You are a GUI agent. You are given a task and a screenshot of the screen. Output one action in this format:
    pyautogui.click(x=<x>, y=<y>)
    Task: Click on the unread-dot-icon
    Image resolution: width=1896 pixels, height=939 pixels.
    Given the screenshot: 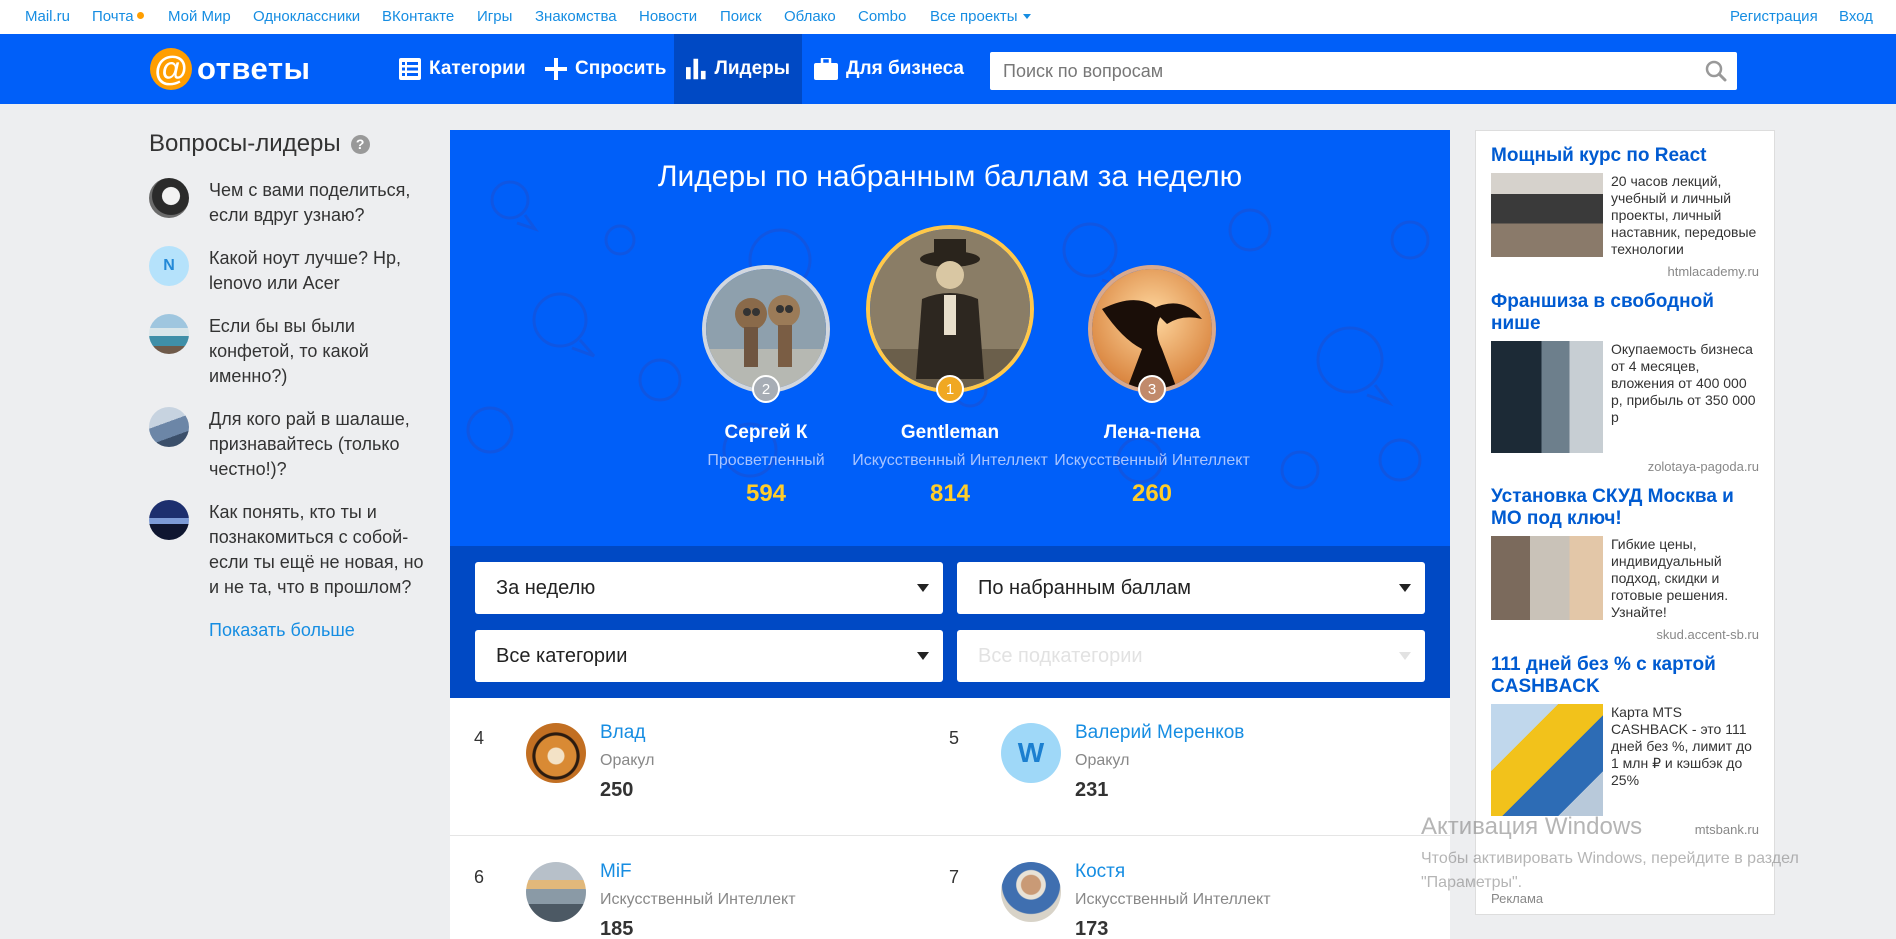 What is the action you would take?
    pyautogui.click(x=140, y=15)
    